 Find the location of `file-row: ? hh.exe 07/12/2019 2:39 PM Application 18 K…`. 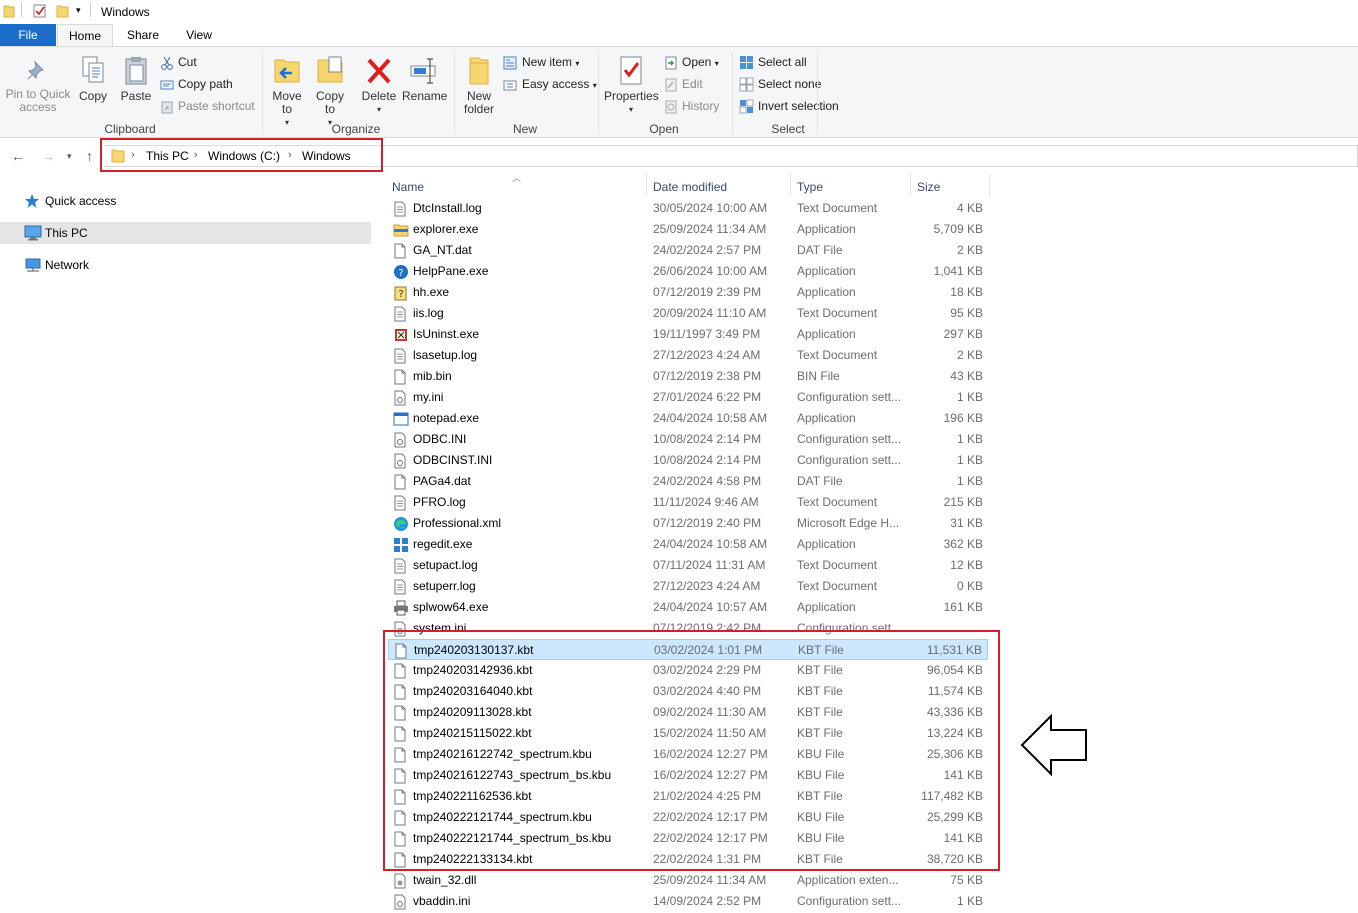

file-row: ? hh.exe 07/12/2019 2:39 PM Application 18 K… is located at coordinates (688, 292).